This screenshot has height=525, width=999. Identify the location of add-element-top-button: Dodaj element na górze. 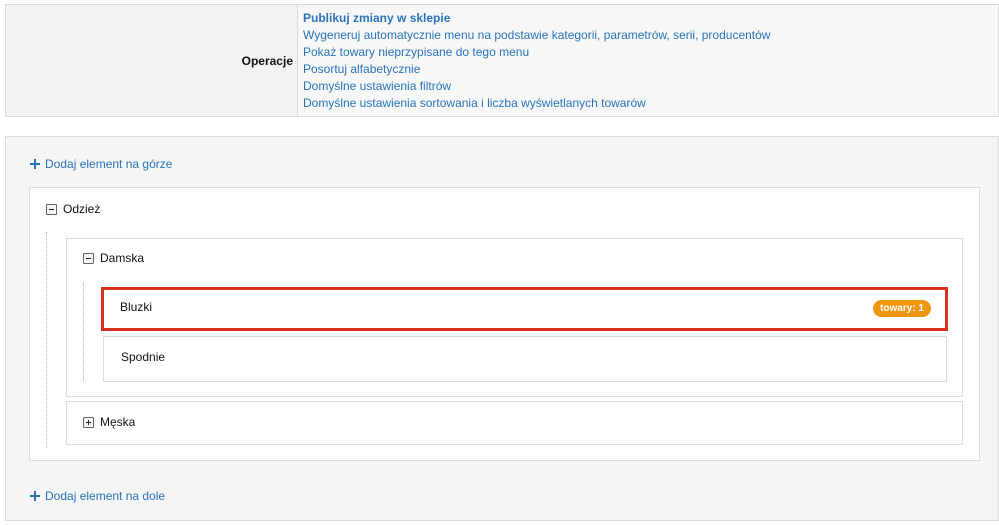
(101, 164).